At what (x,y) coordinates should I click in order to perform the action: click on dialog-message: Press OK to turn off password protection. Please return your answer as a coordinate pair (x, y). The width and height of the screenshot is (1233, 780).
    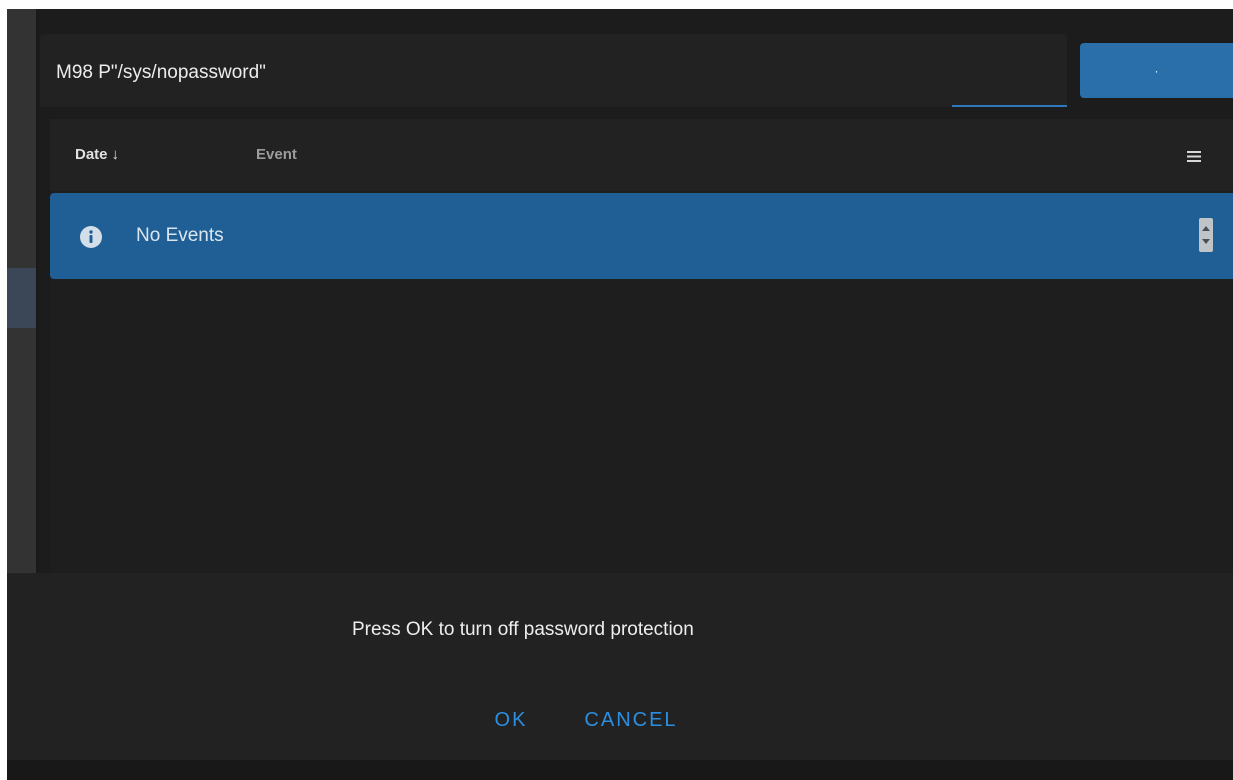
    Looking at the image, I should click on (523, 629).